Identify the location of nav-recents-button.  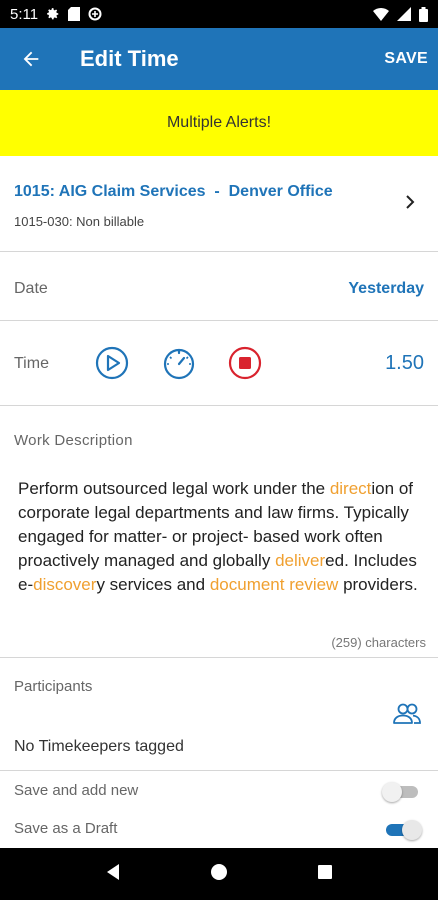
(325, 874).